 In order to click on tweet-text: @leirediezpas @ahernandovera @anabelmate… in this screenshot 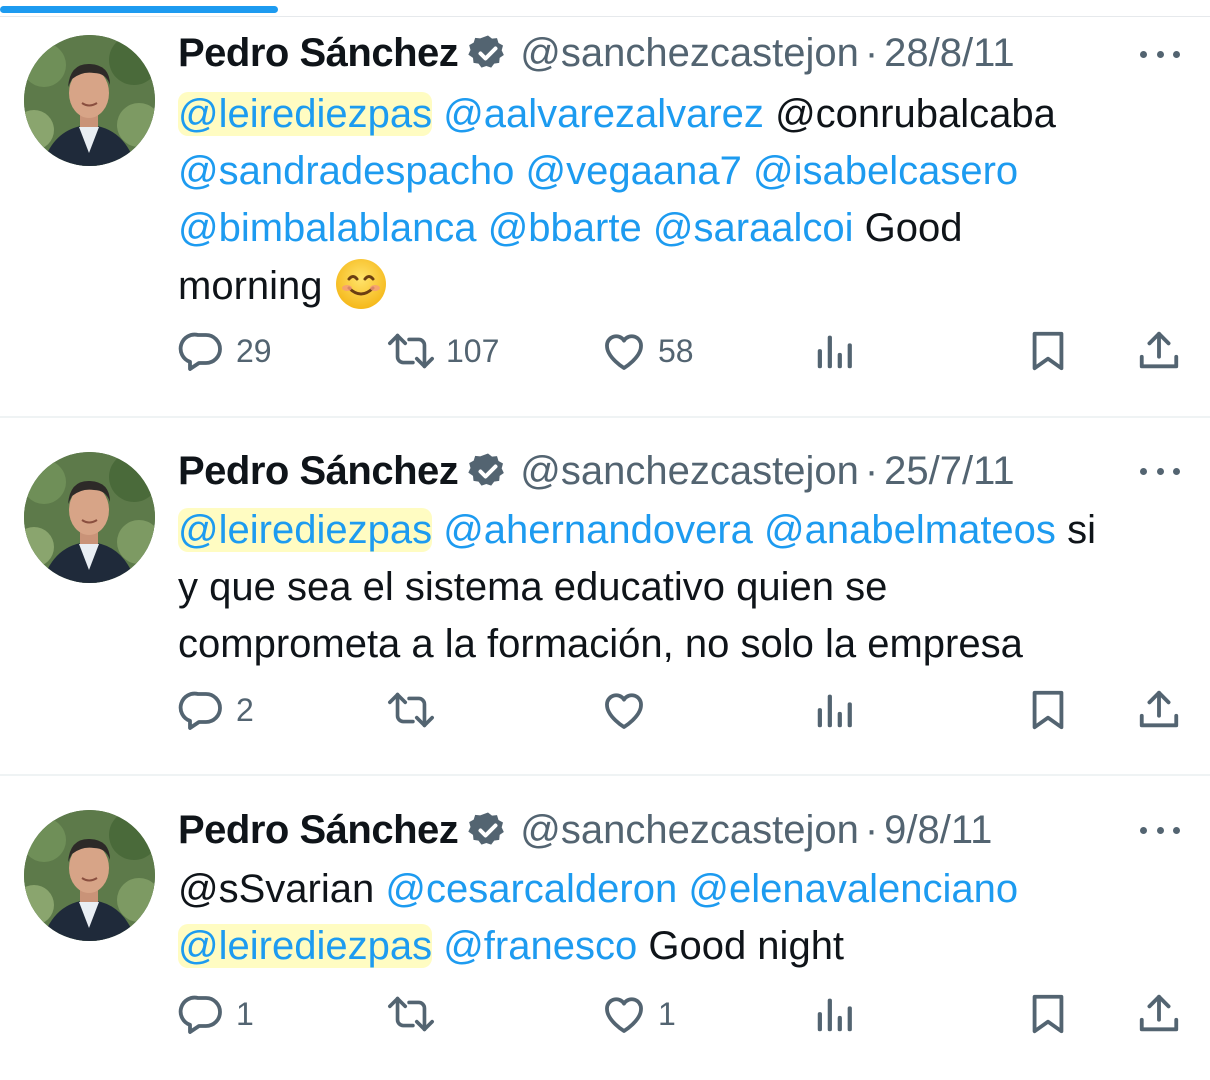, I will do `click(690, 587)`.